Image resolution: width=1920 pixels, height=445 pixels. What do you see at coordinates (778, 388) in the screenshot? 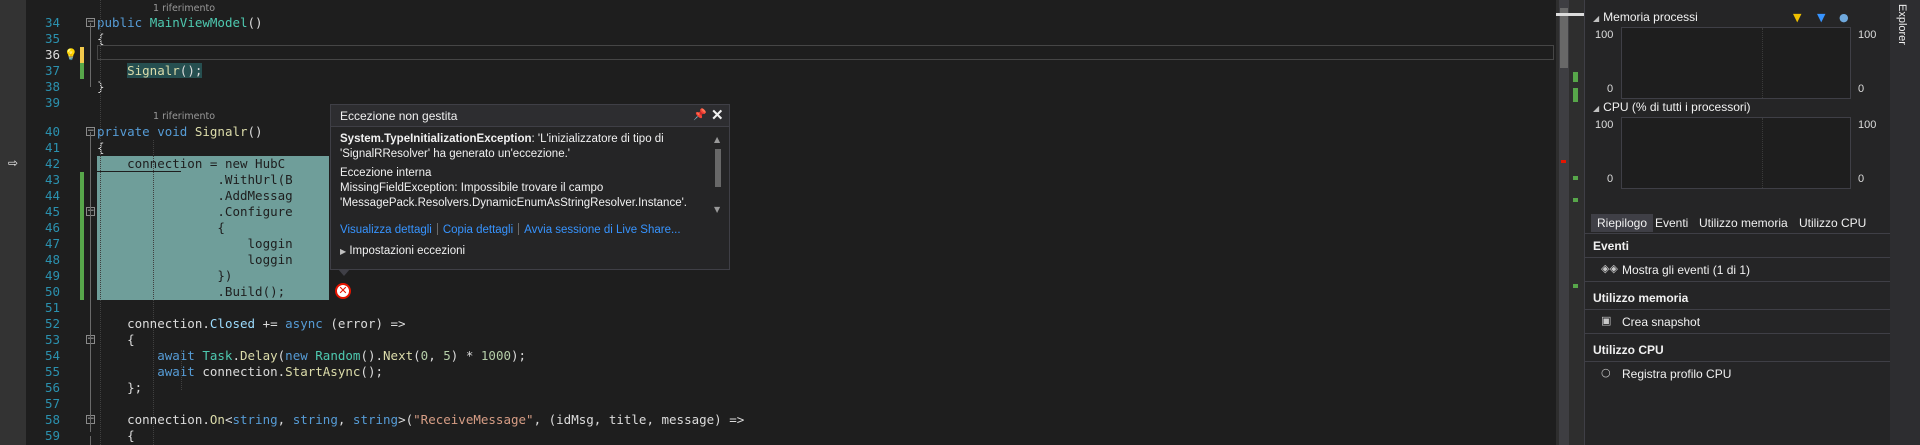
I see `code-line: 56 };` at bounding box center [778, 388].